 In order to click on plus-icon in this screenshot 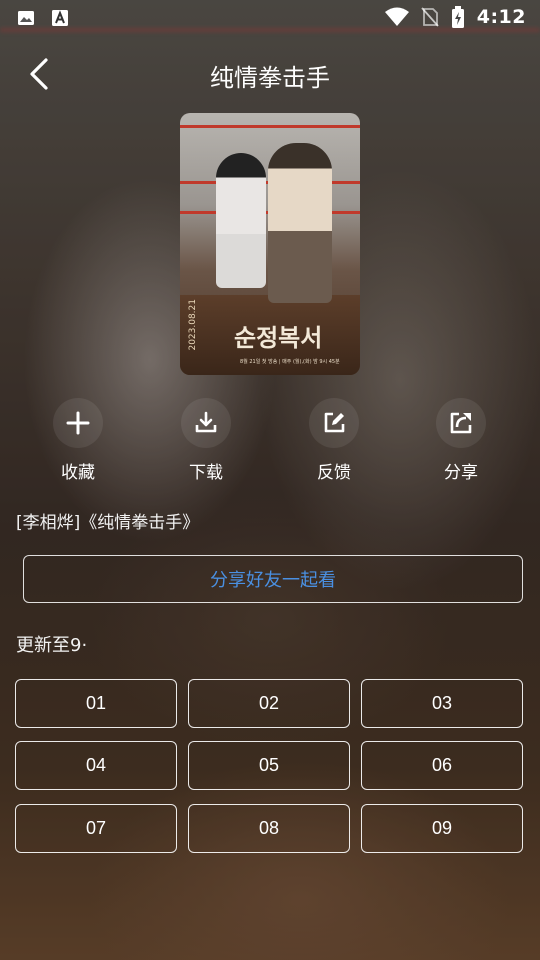, I will do `click(78, 423)`.